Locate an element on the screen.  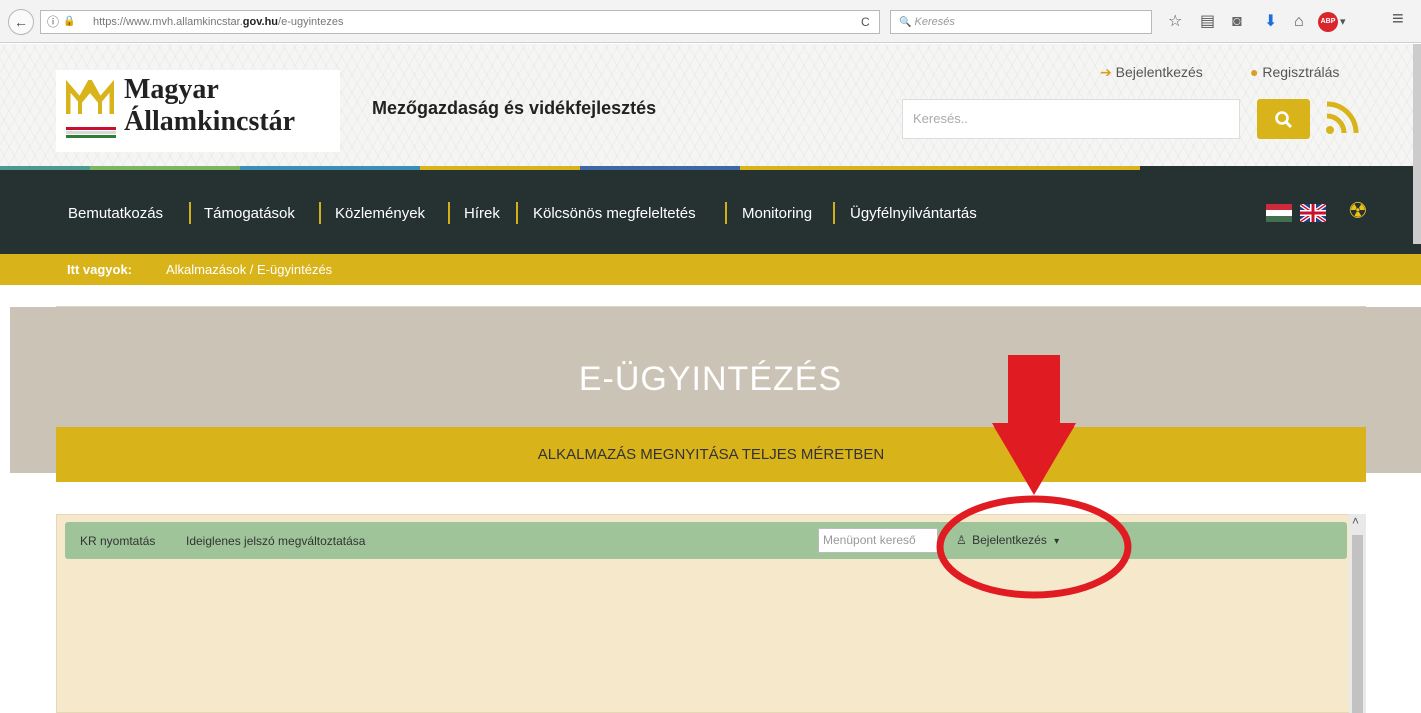
logo-line1: Magyar is located at coordinates (171, 89).